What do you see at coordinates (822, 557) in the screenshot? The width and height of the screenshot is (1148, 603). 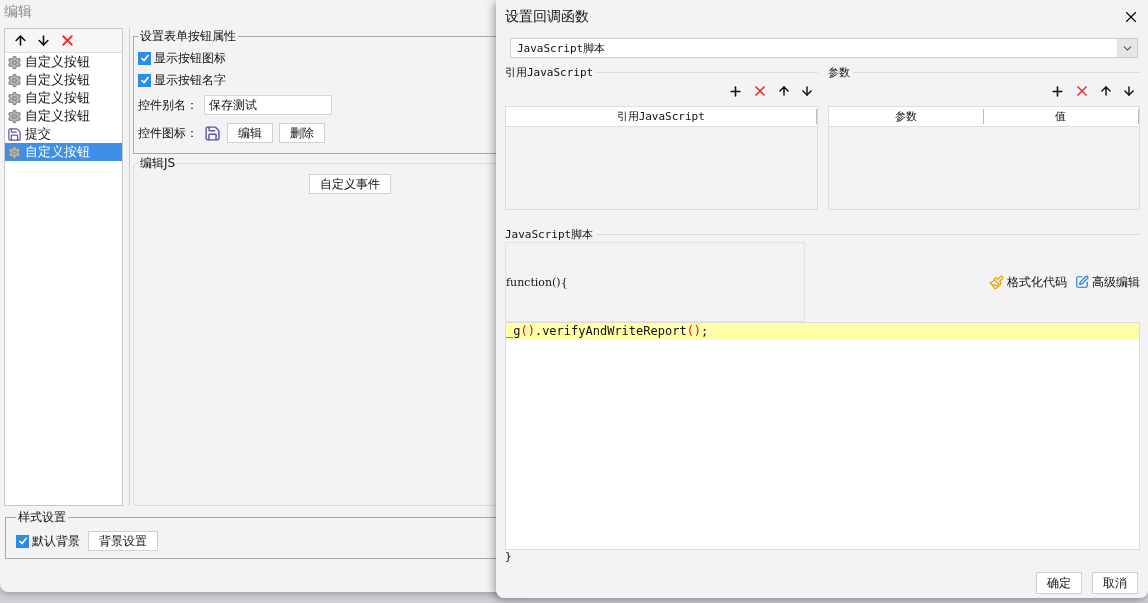 I see `function-footer: }` at bounding box center [822, 557].